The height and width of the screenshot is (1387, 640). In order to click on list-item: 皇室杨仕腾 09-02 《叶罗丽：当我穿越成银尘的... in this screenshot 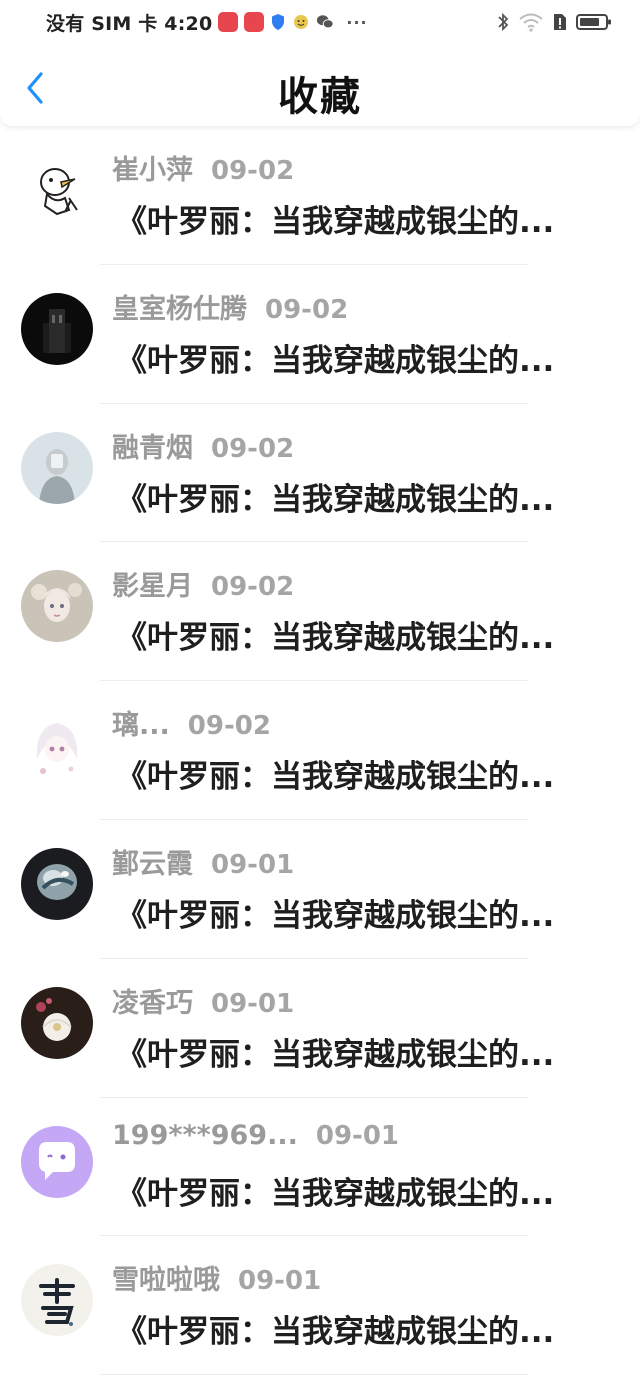, I will do `click(320, 334)`.